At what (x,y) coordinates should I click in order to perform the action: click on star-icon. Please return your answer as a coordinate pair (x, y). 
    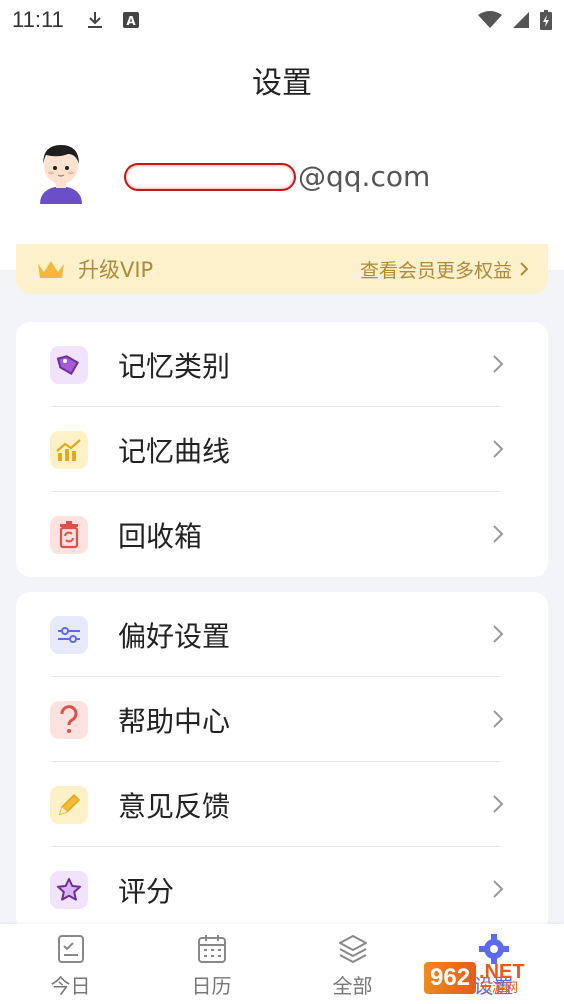
    Looking at the image, I should click on (69, 889).